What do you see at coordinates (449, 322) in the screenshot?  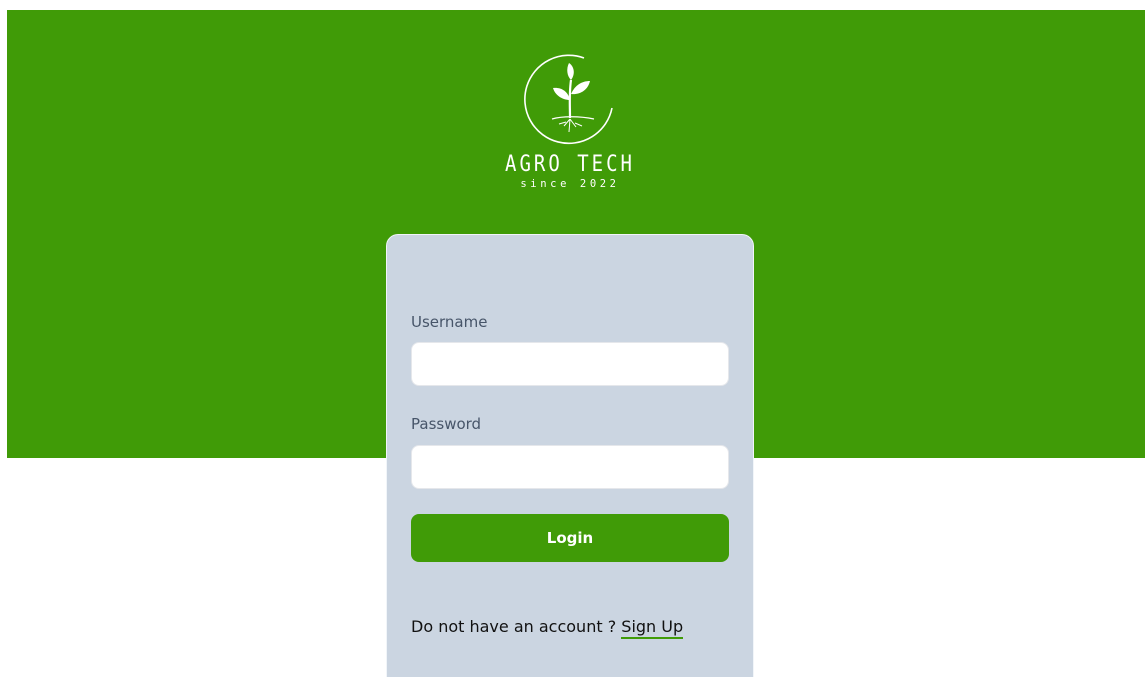 I see `username-label: Username` at bounding box center [449, 322].